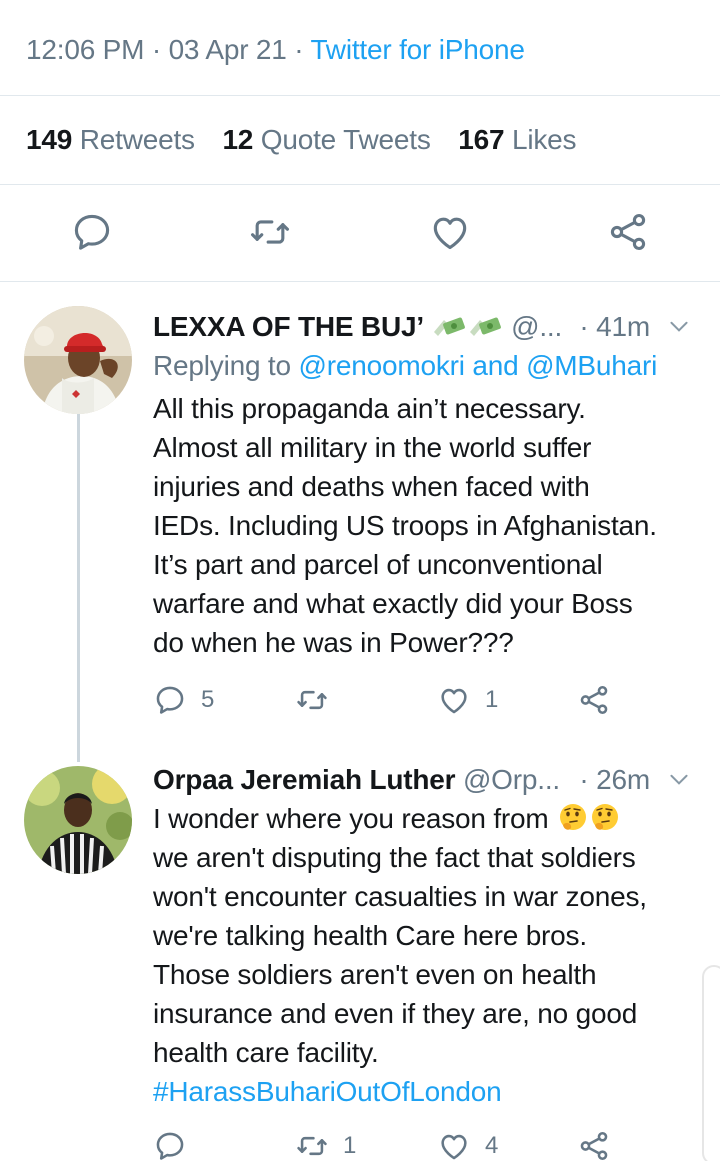 This screenshot has height=1161, width=720. I want to click on retweet-button: 1, so click(325, 1143).